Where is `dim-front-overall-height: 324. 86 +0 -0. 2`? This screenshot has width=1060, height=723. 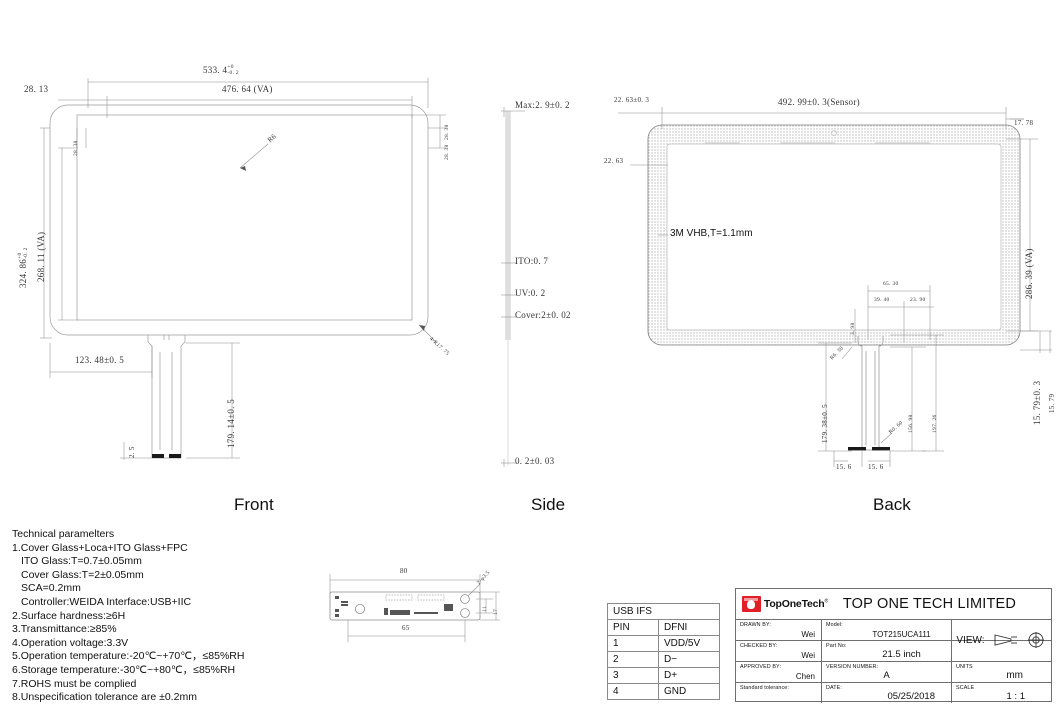 dim-front-overall-height: 324. 86 +0 -0. 2 is located at coordinates (23, 267).